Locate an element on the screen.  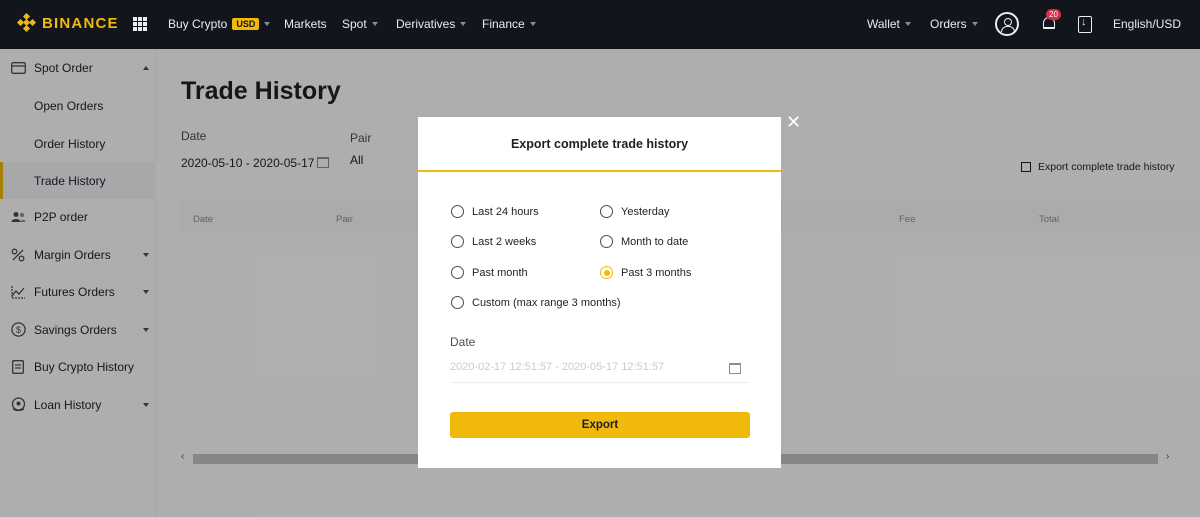
nav-markets: Markets is located at coordinates (305, 24).